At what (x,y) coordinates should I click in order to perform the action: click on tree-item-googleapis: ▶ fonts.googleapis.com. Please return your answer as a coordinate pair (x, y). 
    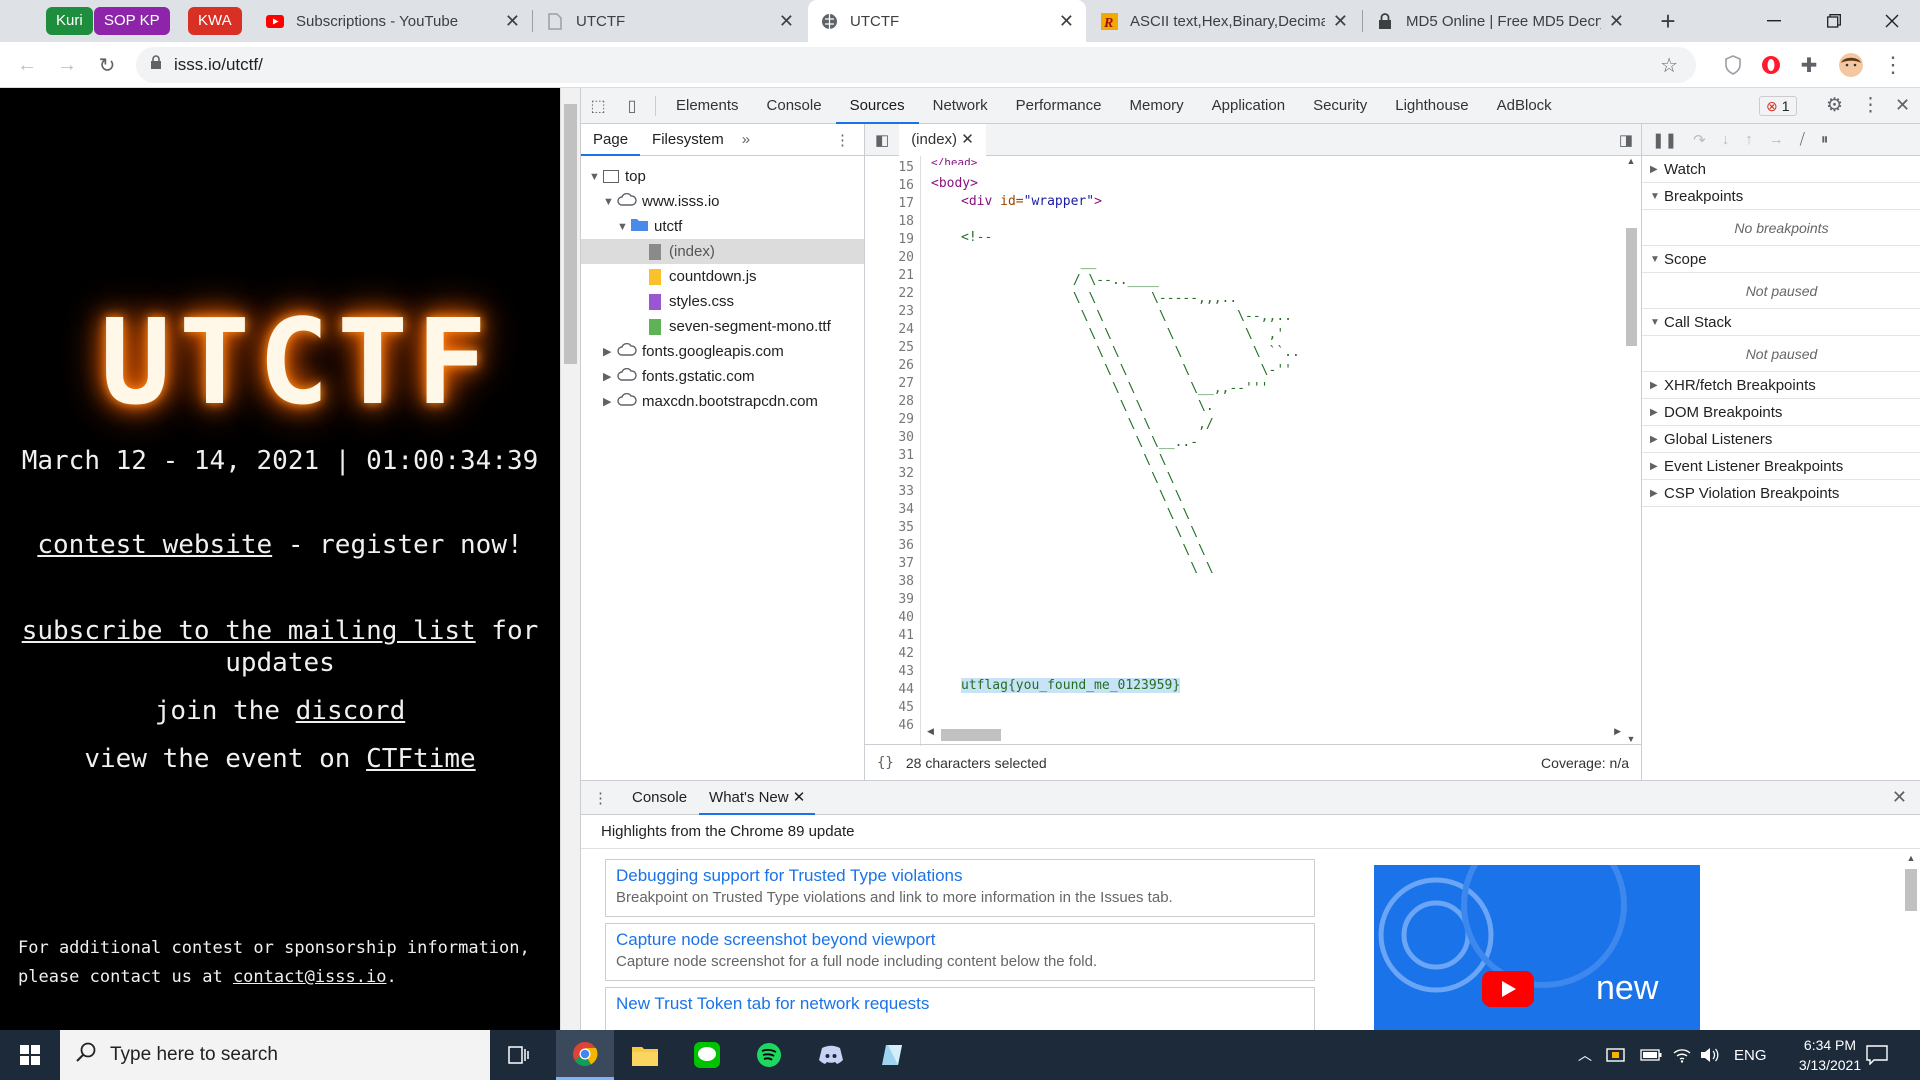
    Looking at the image, I should click on (693, 351).